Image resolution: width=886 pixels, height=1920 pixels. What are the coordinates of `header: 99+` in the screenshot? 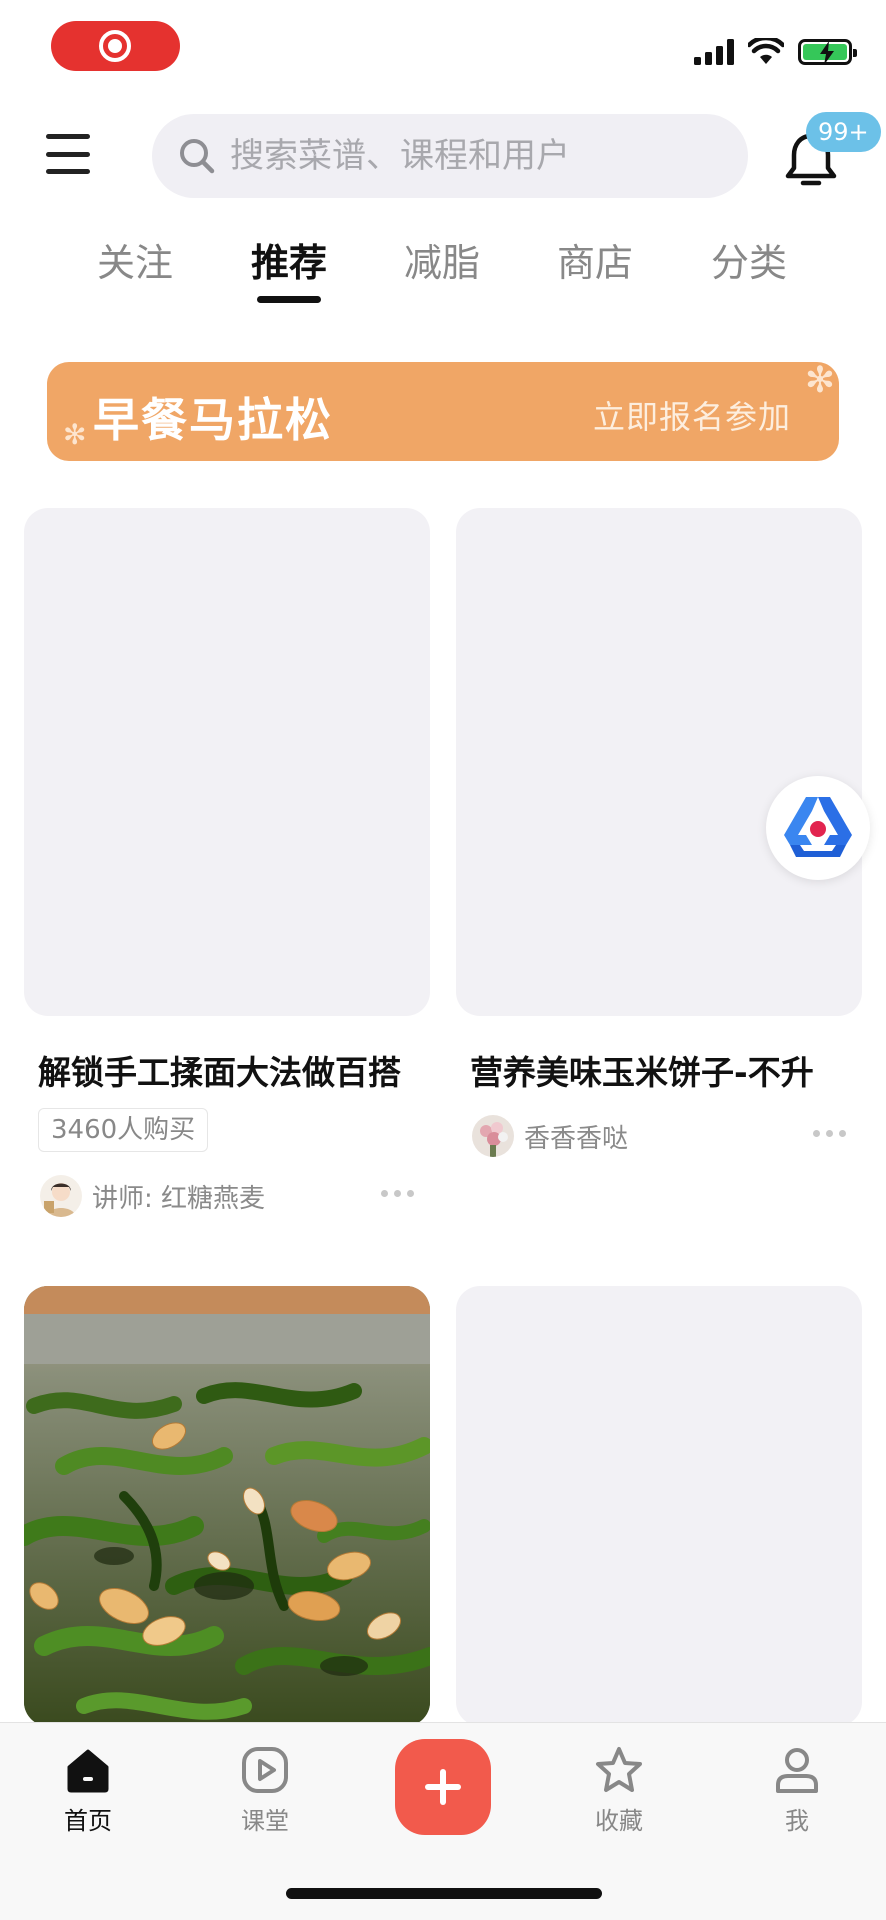 It's located at (443, 155).